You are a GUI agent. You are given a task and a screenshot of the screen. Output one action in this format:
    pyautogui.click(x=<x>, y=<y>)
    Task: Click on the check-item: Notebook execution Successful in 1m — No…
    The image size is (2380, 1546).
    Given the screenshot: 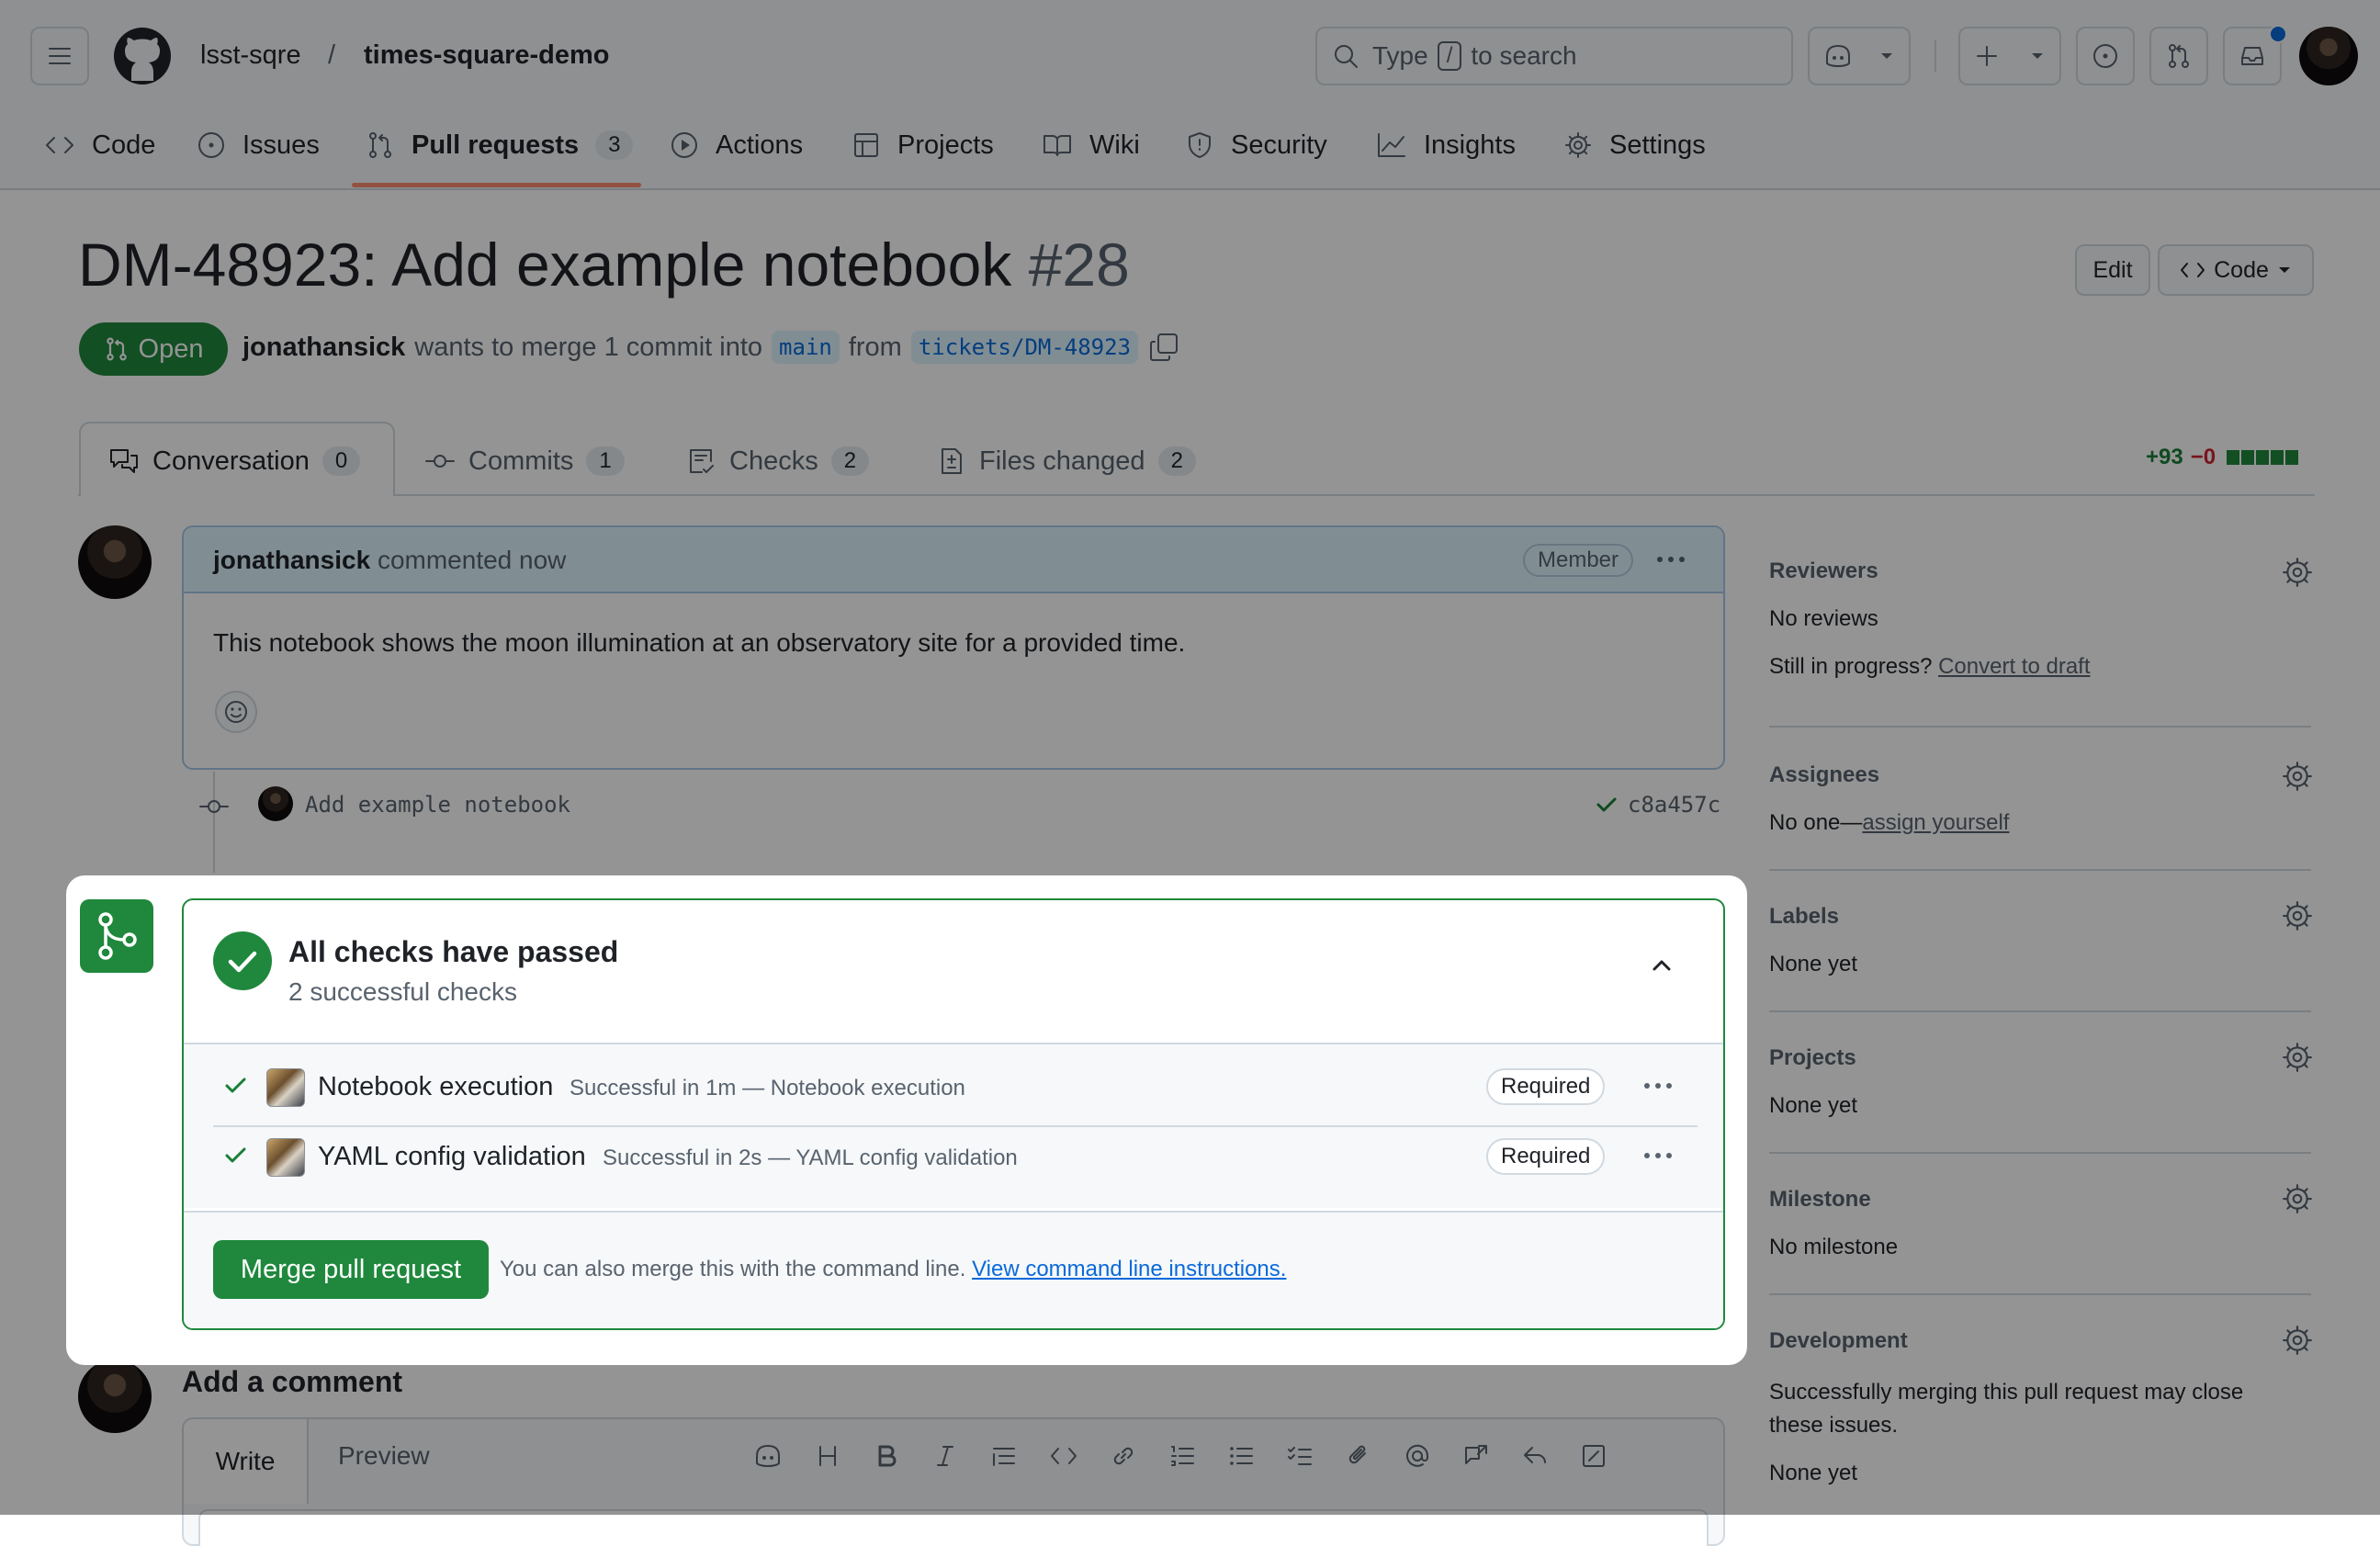 What is the action you would take?
    pyautogui.click(x=953, y=1084)
    